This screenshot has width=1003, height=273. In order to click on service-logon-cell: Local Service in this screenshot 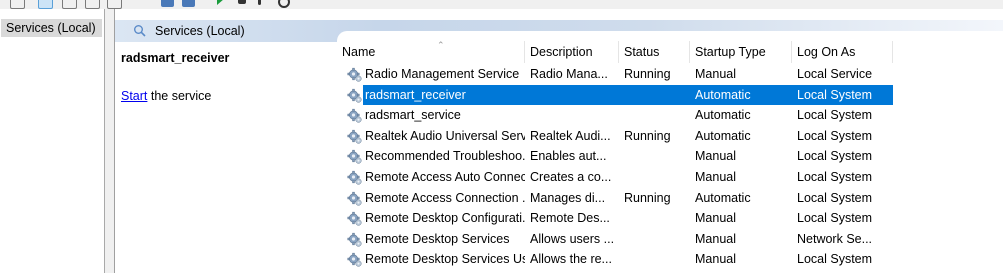, I will do `click(835, 74)`.